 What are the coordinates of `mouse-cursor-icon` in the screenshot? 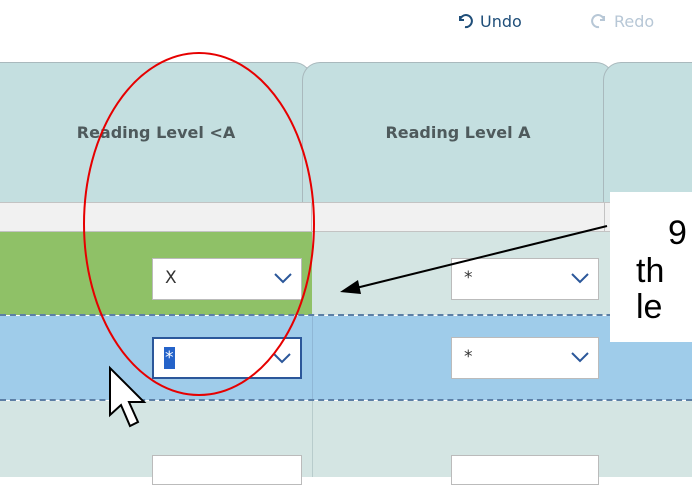 It's located at (128, 396).